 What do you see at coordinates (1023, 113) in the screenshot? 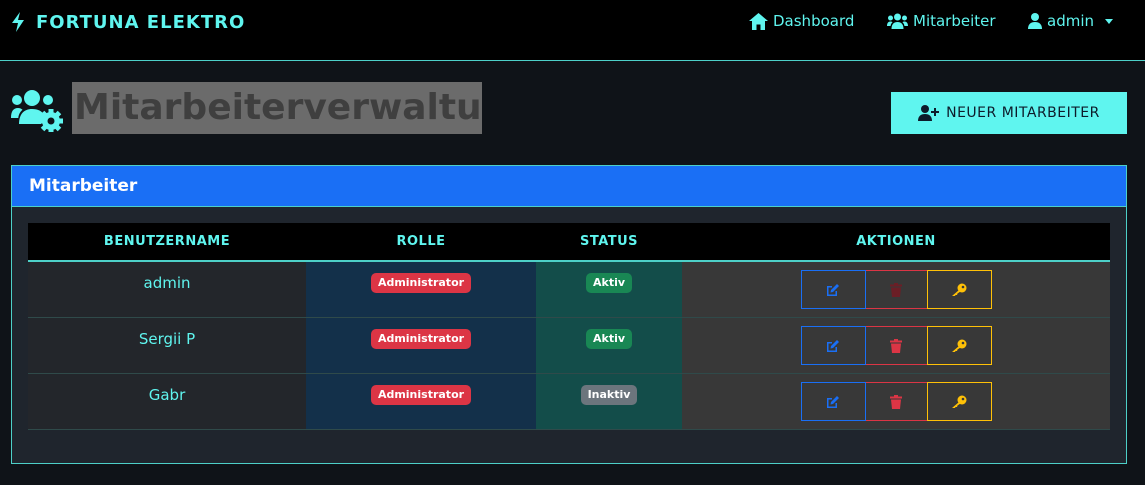
I see `new-employee-label: NEUER MITARBEITER` at bounding box center [1023, 113].